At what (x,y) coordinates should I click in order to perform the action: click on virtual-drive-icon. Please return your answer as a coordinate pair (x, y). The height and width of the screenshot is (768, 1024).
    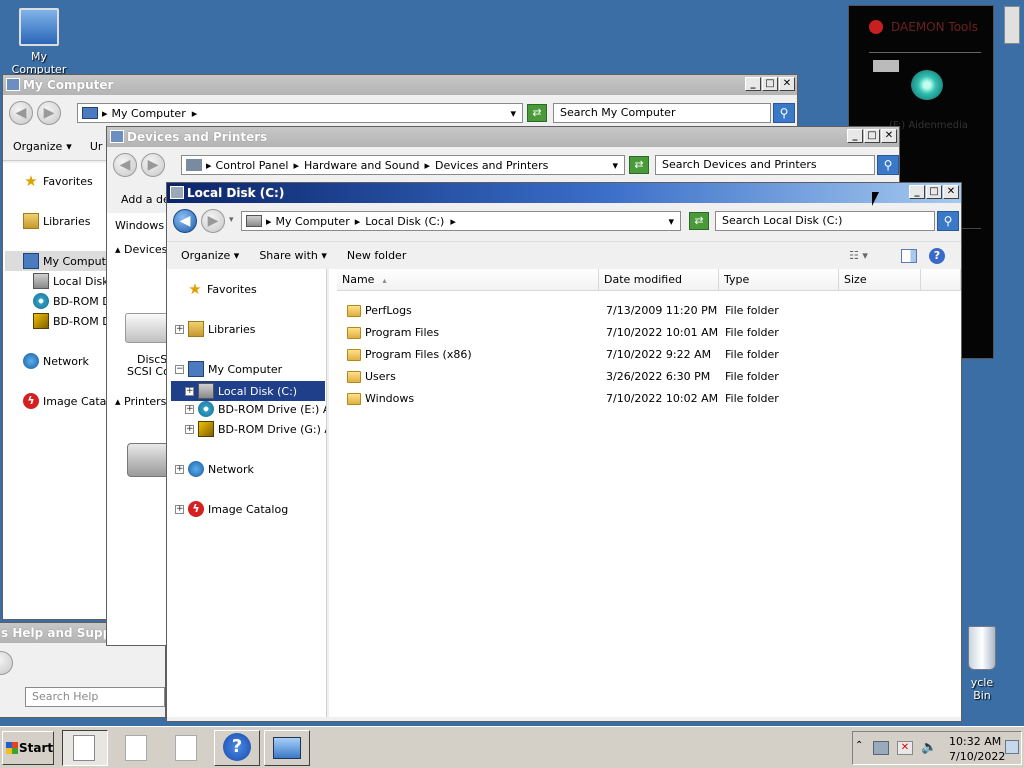
    Looking at the image, I should click on (927, 85).